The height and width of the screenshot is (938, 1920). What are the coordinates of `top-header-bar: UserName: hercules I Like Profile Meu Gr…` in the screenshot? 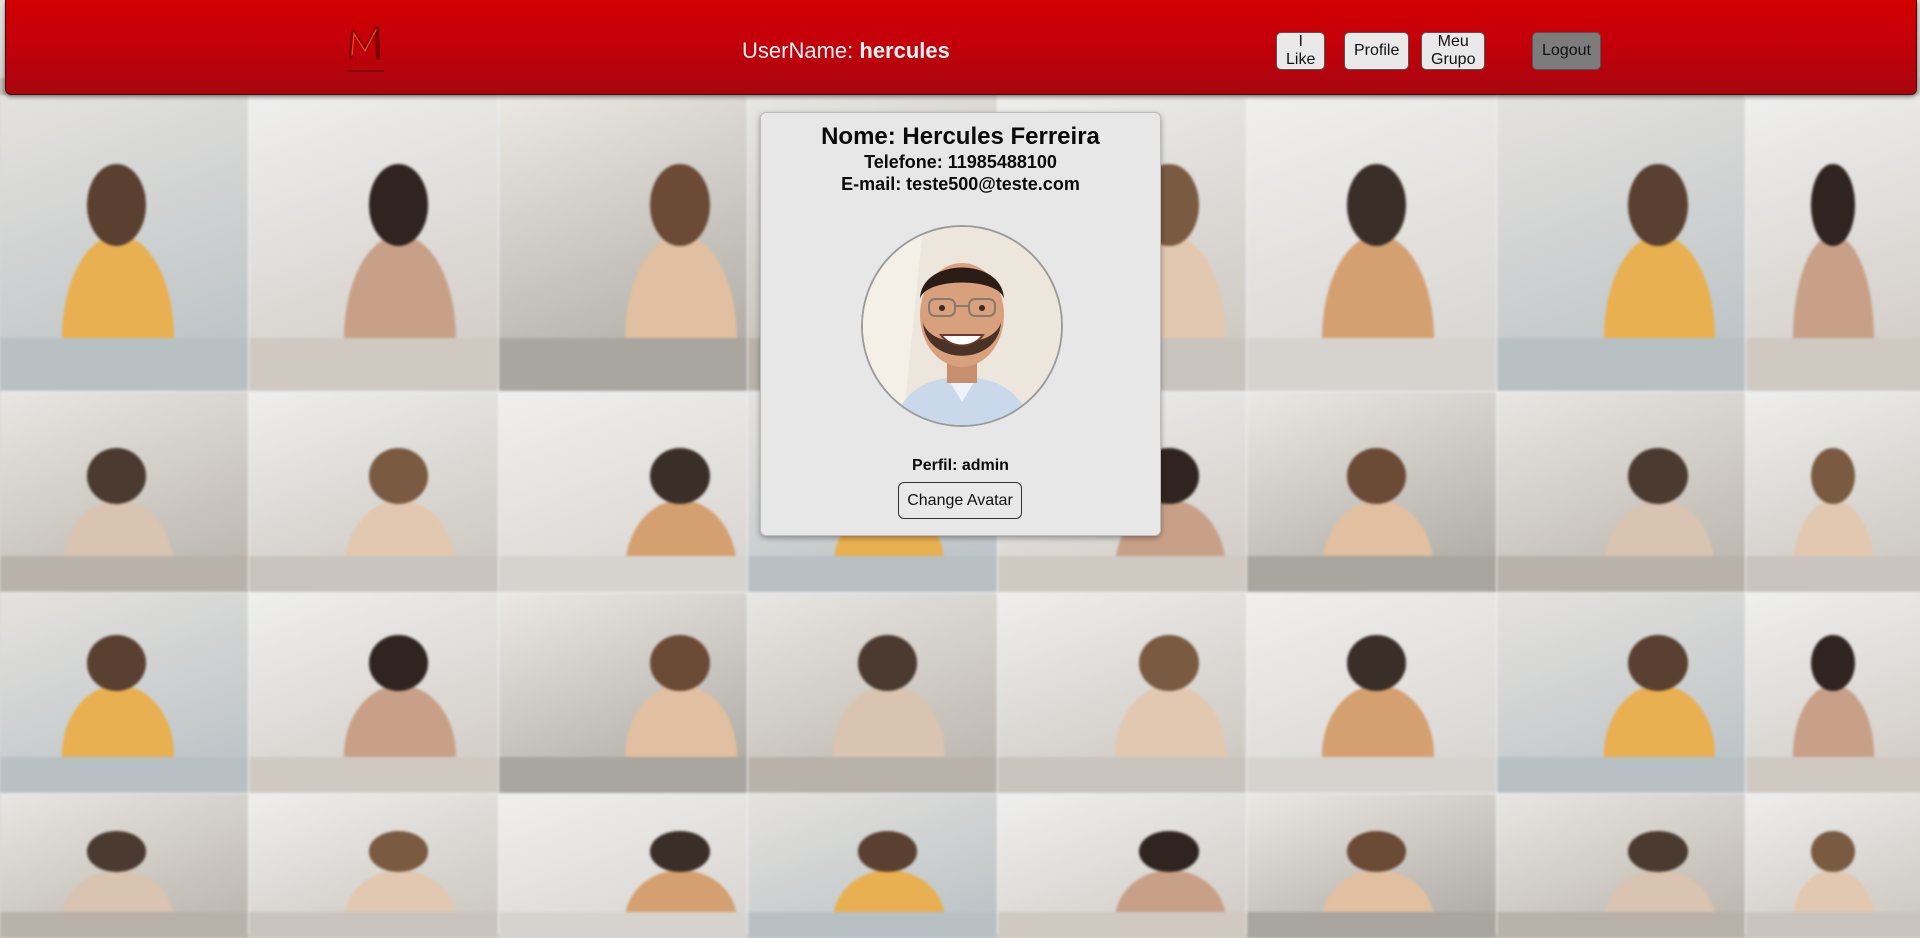 It's located at (961, 47).